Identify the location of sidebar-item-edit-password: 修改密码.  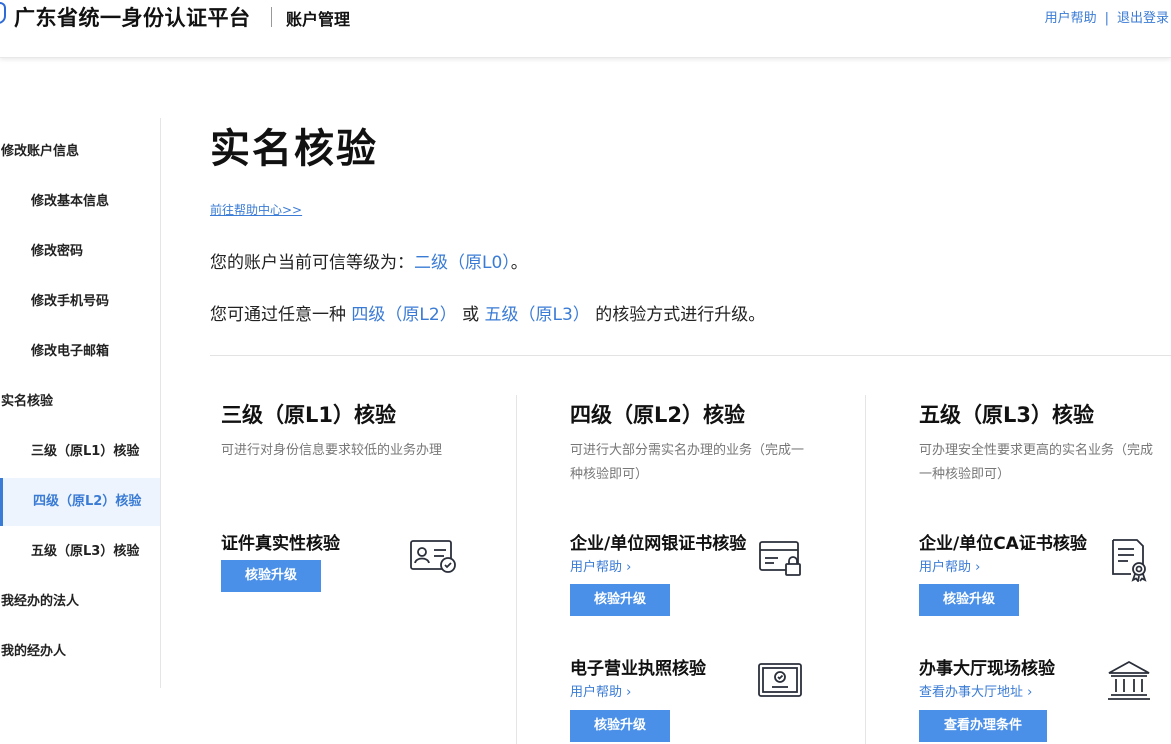
(80, 252).